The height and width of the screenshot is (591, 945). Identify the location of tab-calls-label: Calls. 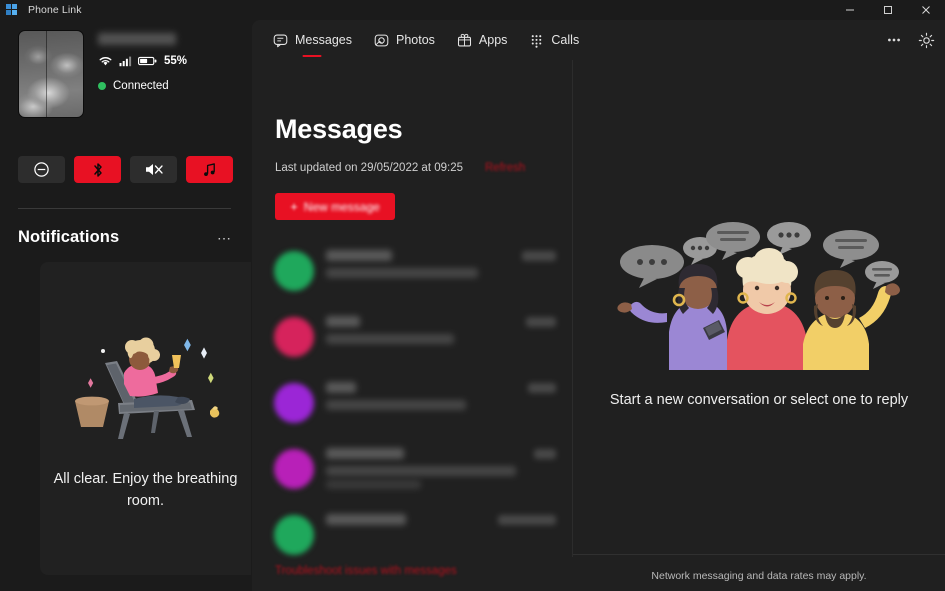
(565, 40).